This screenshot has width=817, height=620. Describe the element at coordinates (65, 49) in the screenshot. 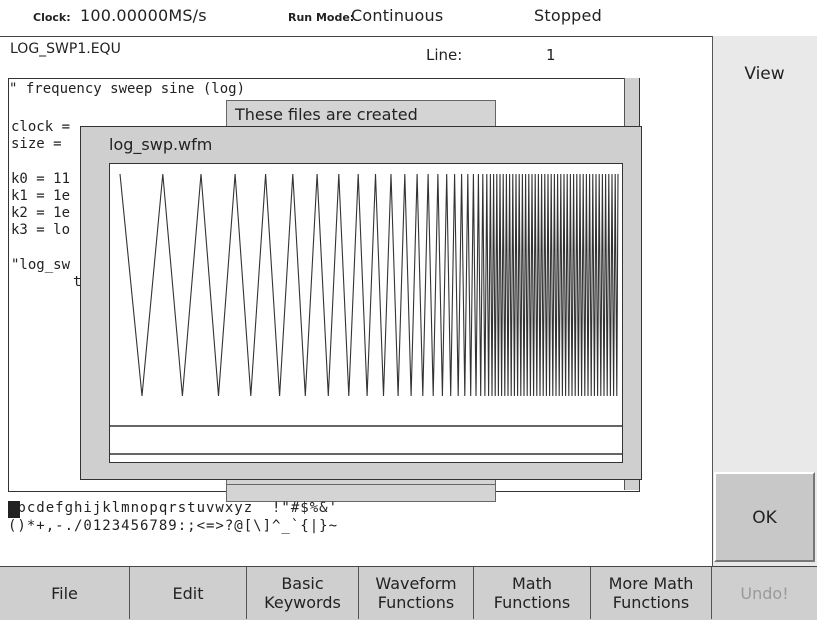

I see `equation-file-name: LOG_SWP1.EQU` at that location.